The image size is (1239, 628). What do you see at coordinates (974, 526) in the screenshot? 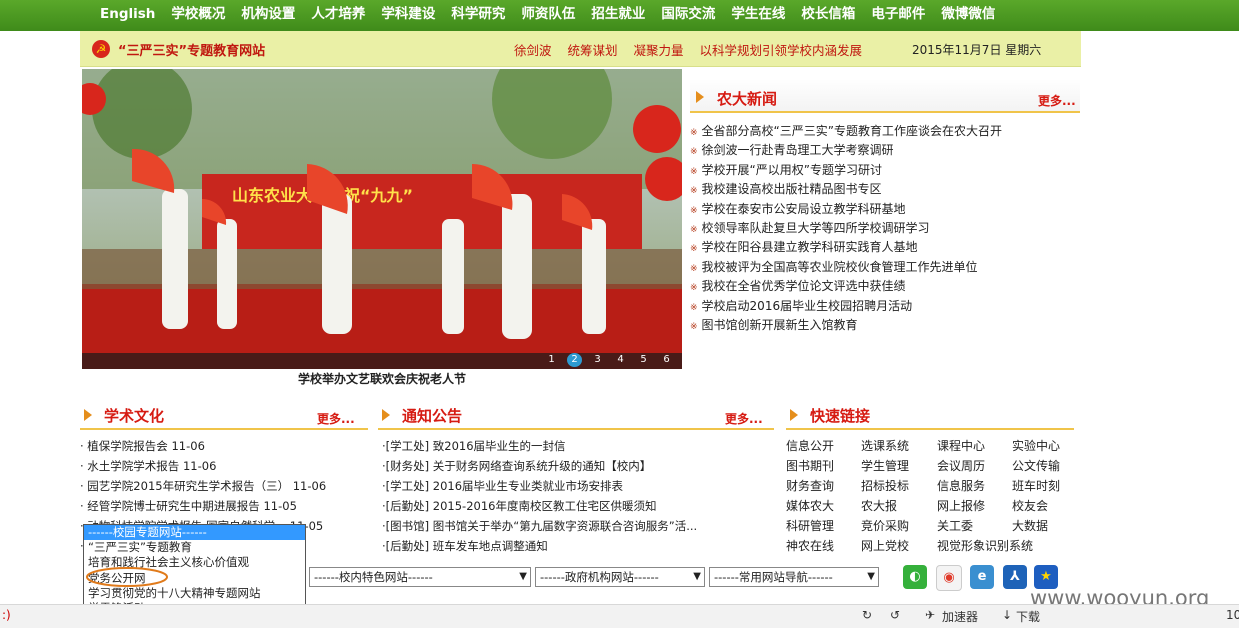
I see `quicklink: 关工委` at bounding box center [974, 526].